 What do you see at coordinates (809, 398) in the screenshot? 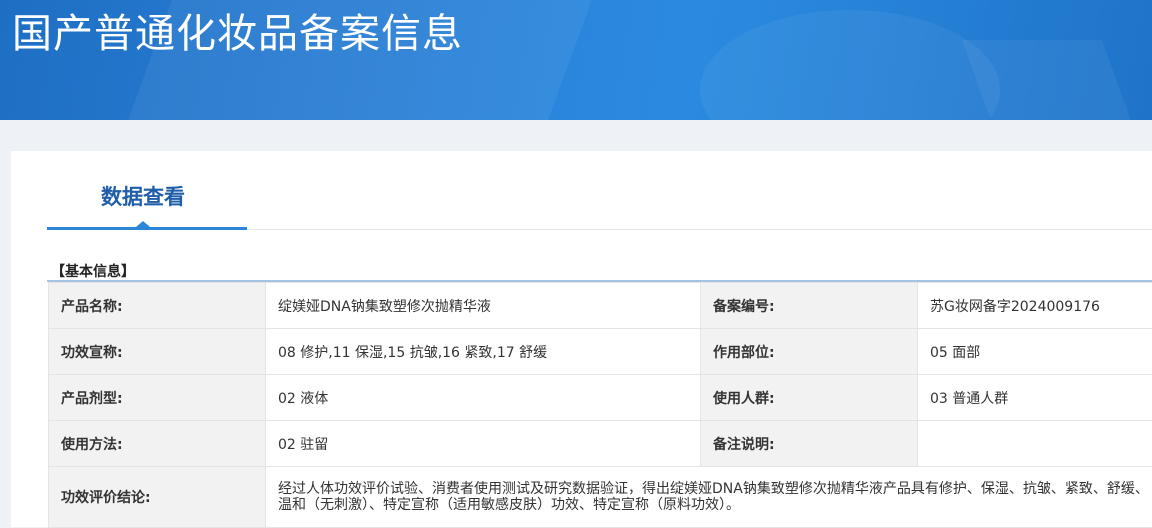
I see `target-users-label: 使用人群:` at bounding box center [809, 398].